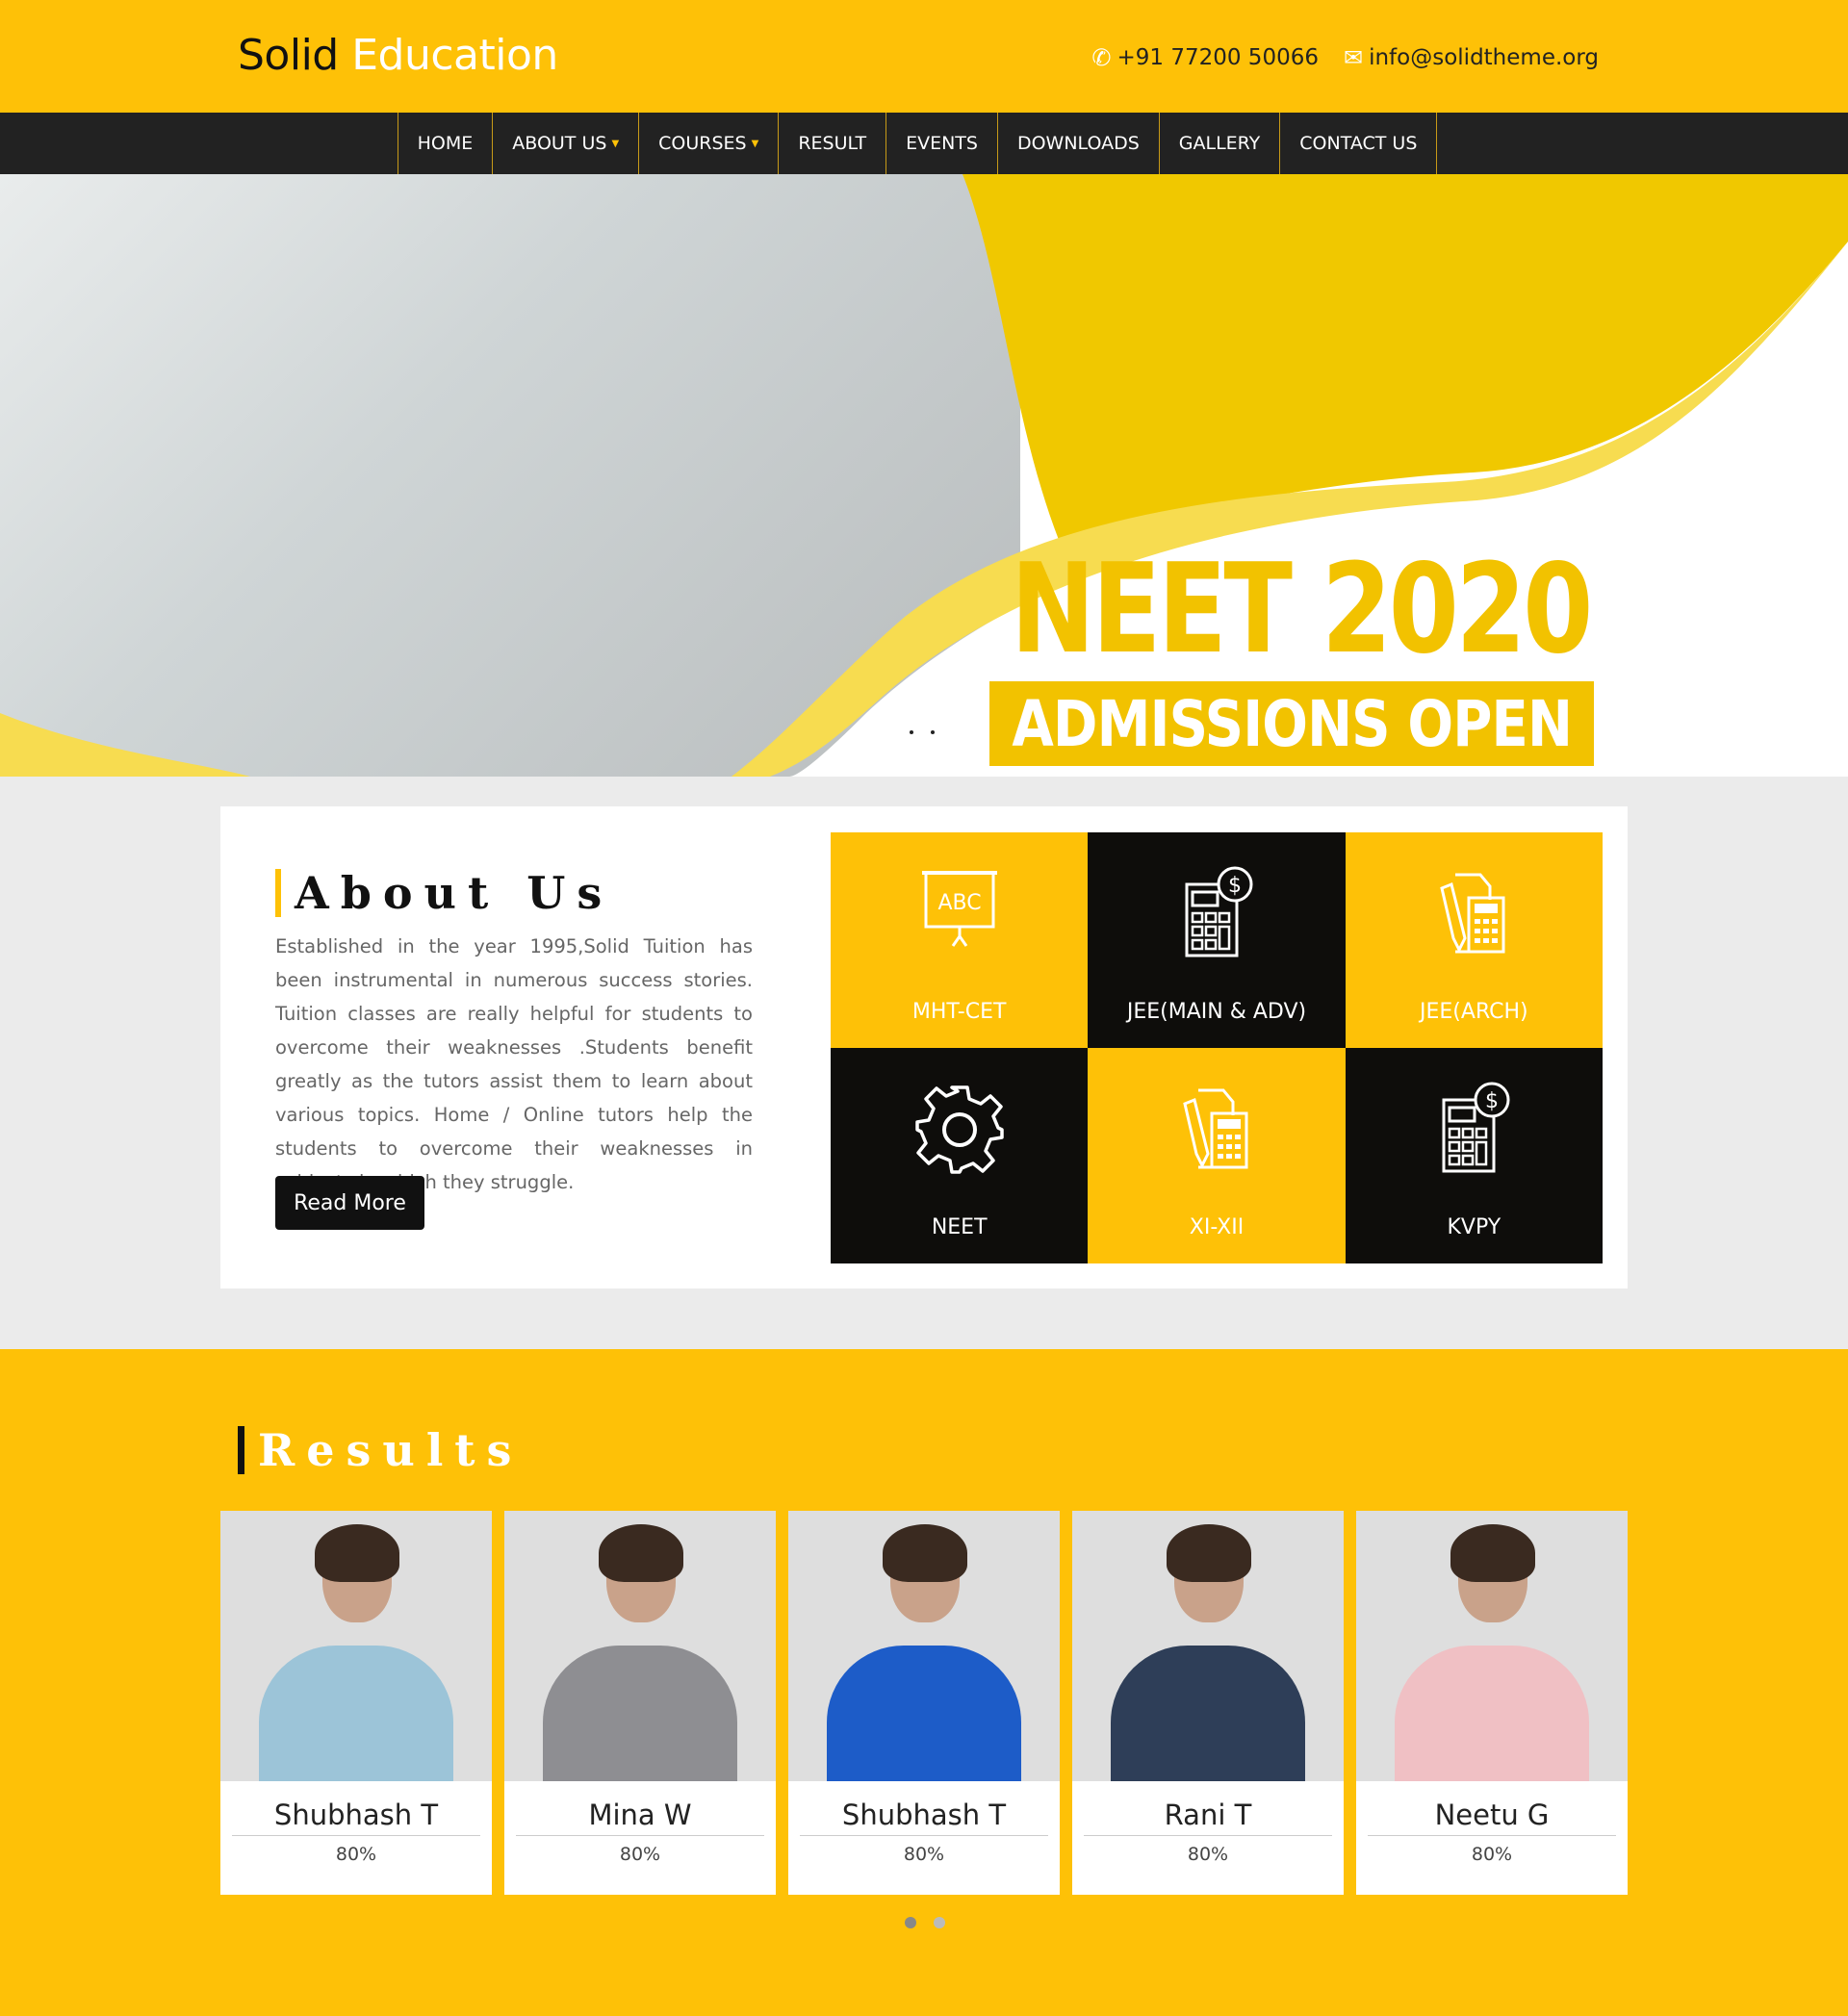  I want to click on result-card: Neetu G 80%, so click(1492, 1703).